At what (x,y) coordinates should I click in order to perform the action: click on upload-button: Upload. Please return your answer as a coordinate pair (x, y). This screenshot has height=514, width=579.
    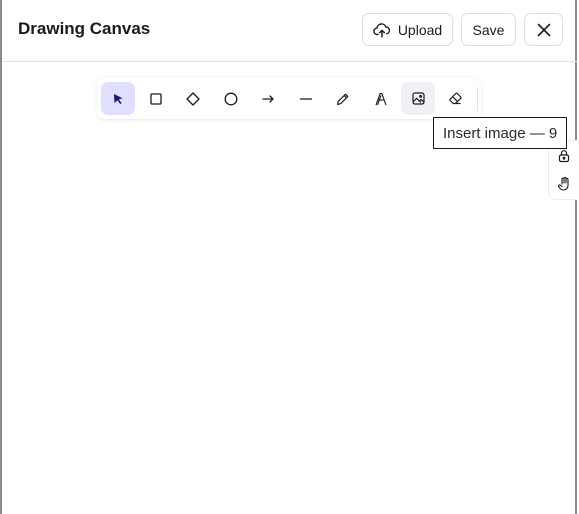
    Looking at the image, I should click on (407, 29).